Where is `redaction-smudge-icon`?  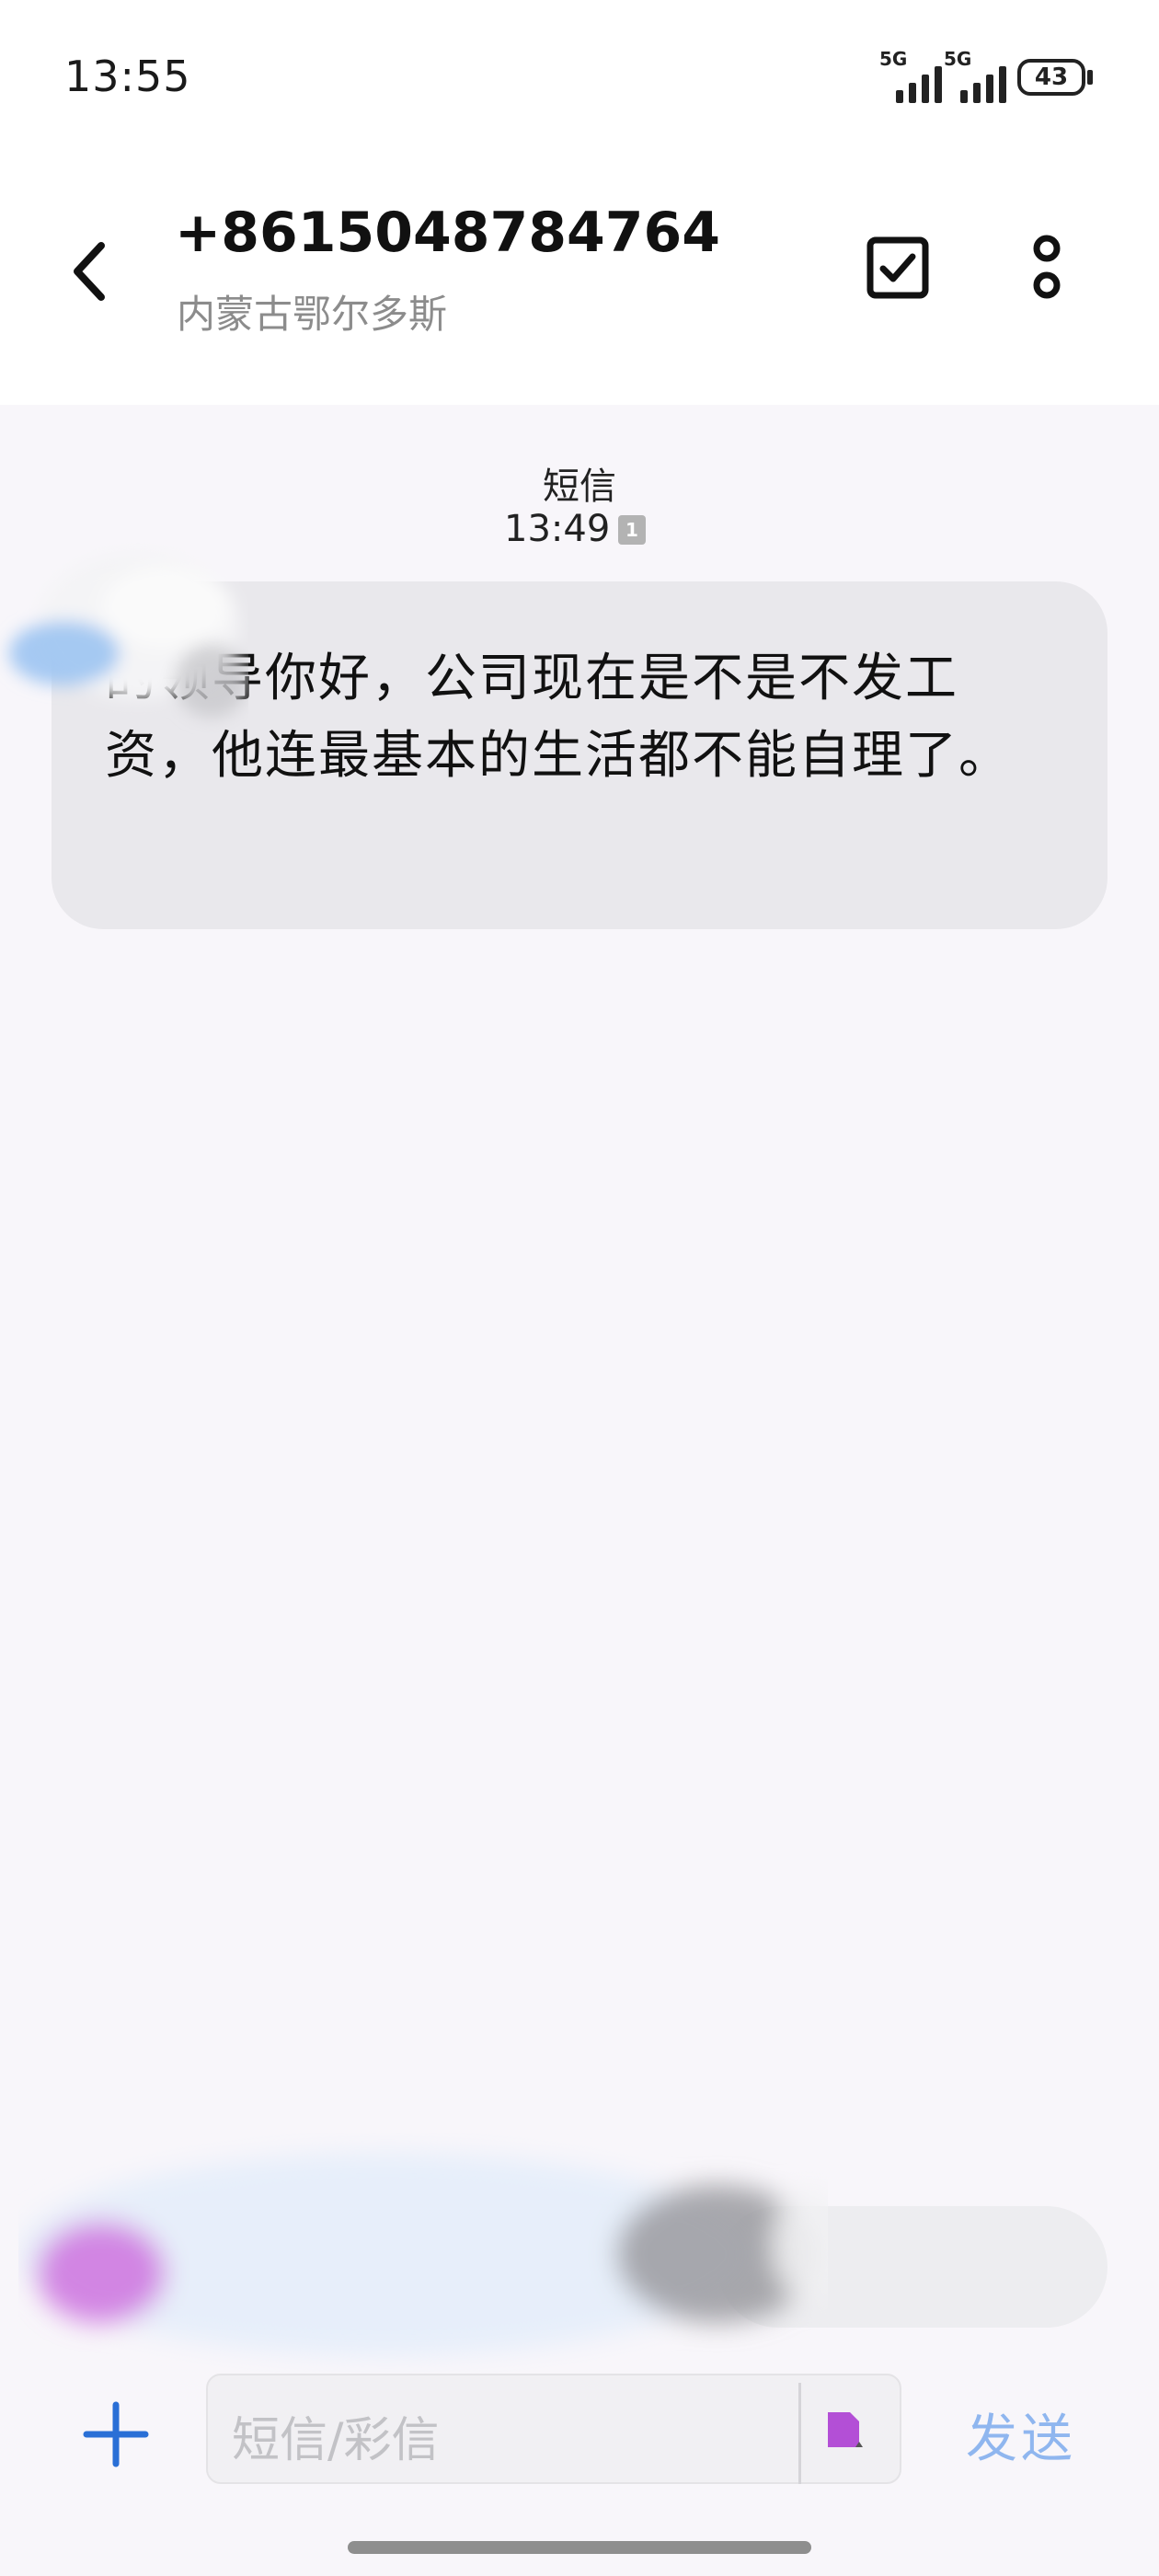 redaction-smudge-icon is located at coordinates (128, 635).